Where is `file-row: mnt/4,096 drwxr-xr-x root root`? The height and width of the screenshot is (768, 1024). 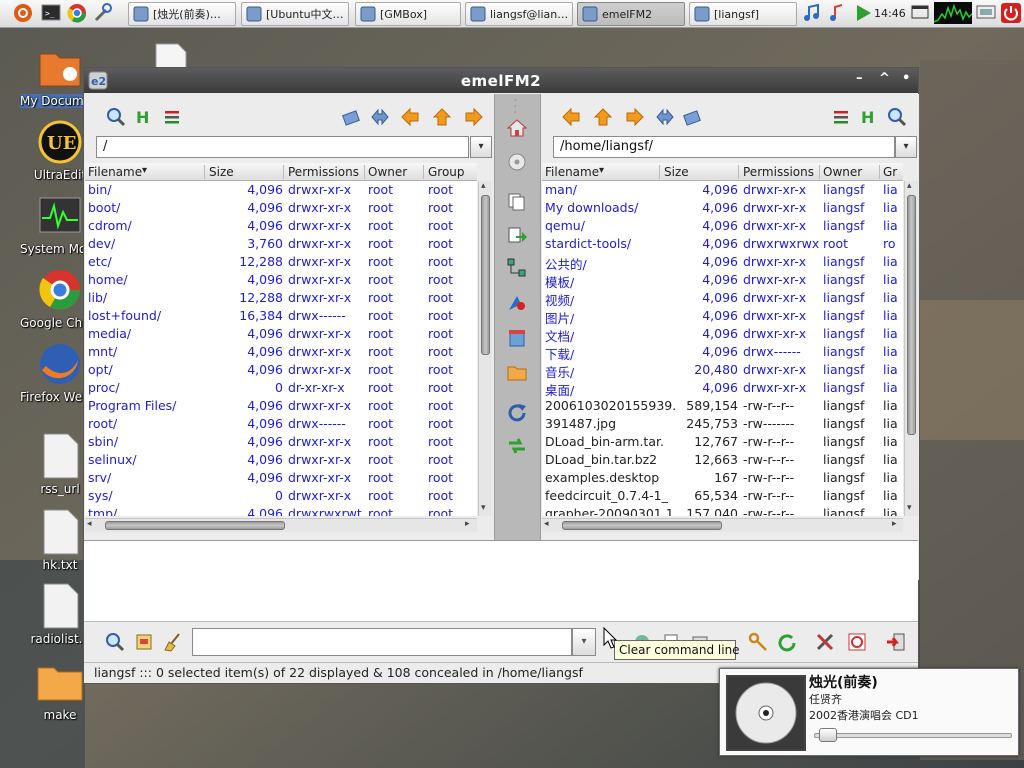 file-row: mnt/4,096 drwxr-xr-x root root is located at coordinates (281, 352).